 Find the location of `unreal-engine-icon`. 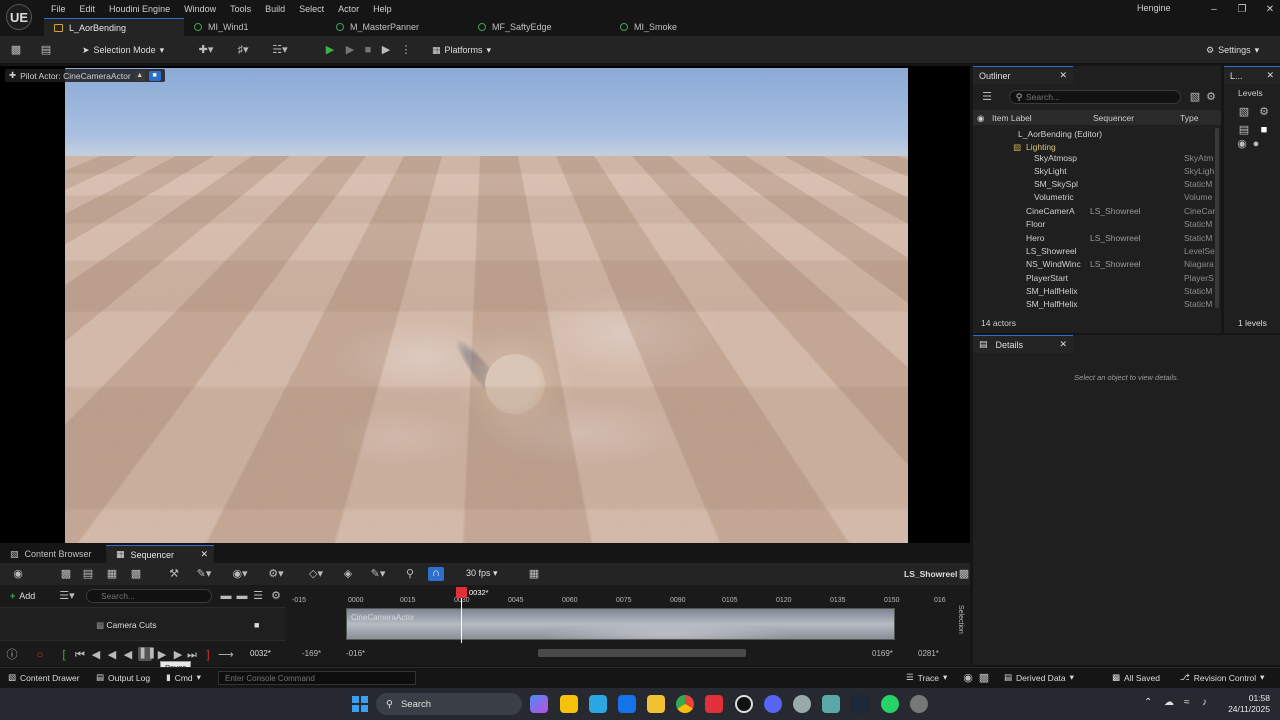

unreal-engine-icon is located at coordinates (744, 704).